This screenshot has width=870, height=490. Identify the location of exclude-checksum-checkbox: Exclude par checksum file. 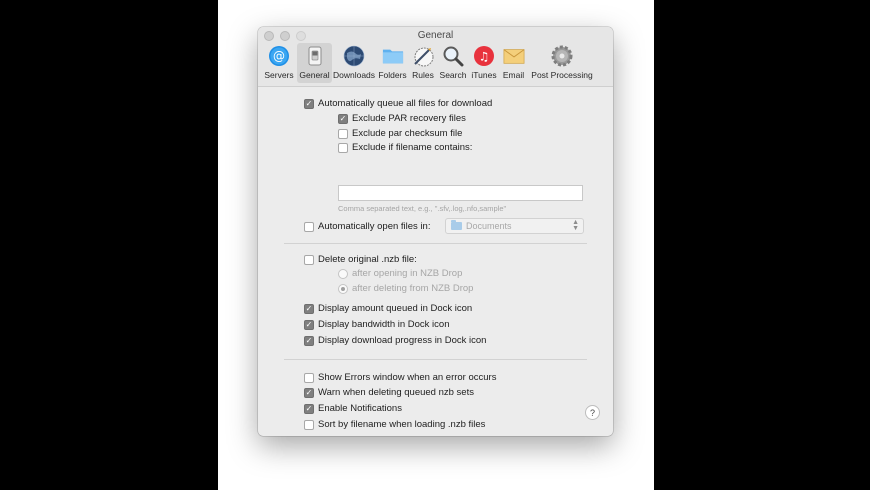
(400, 133).